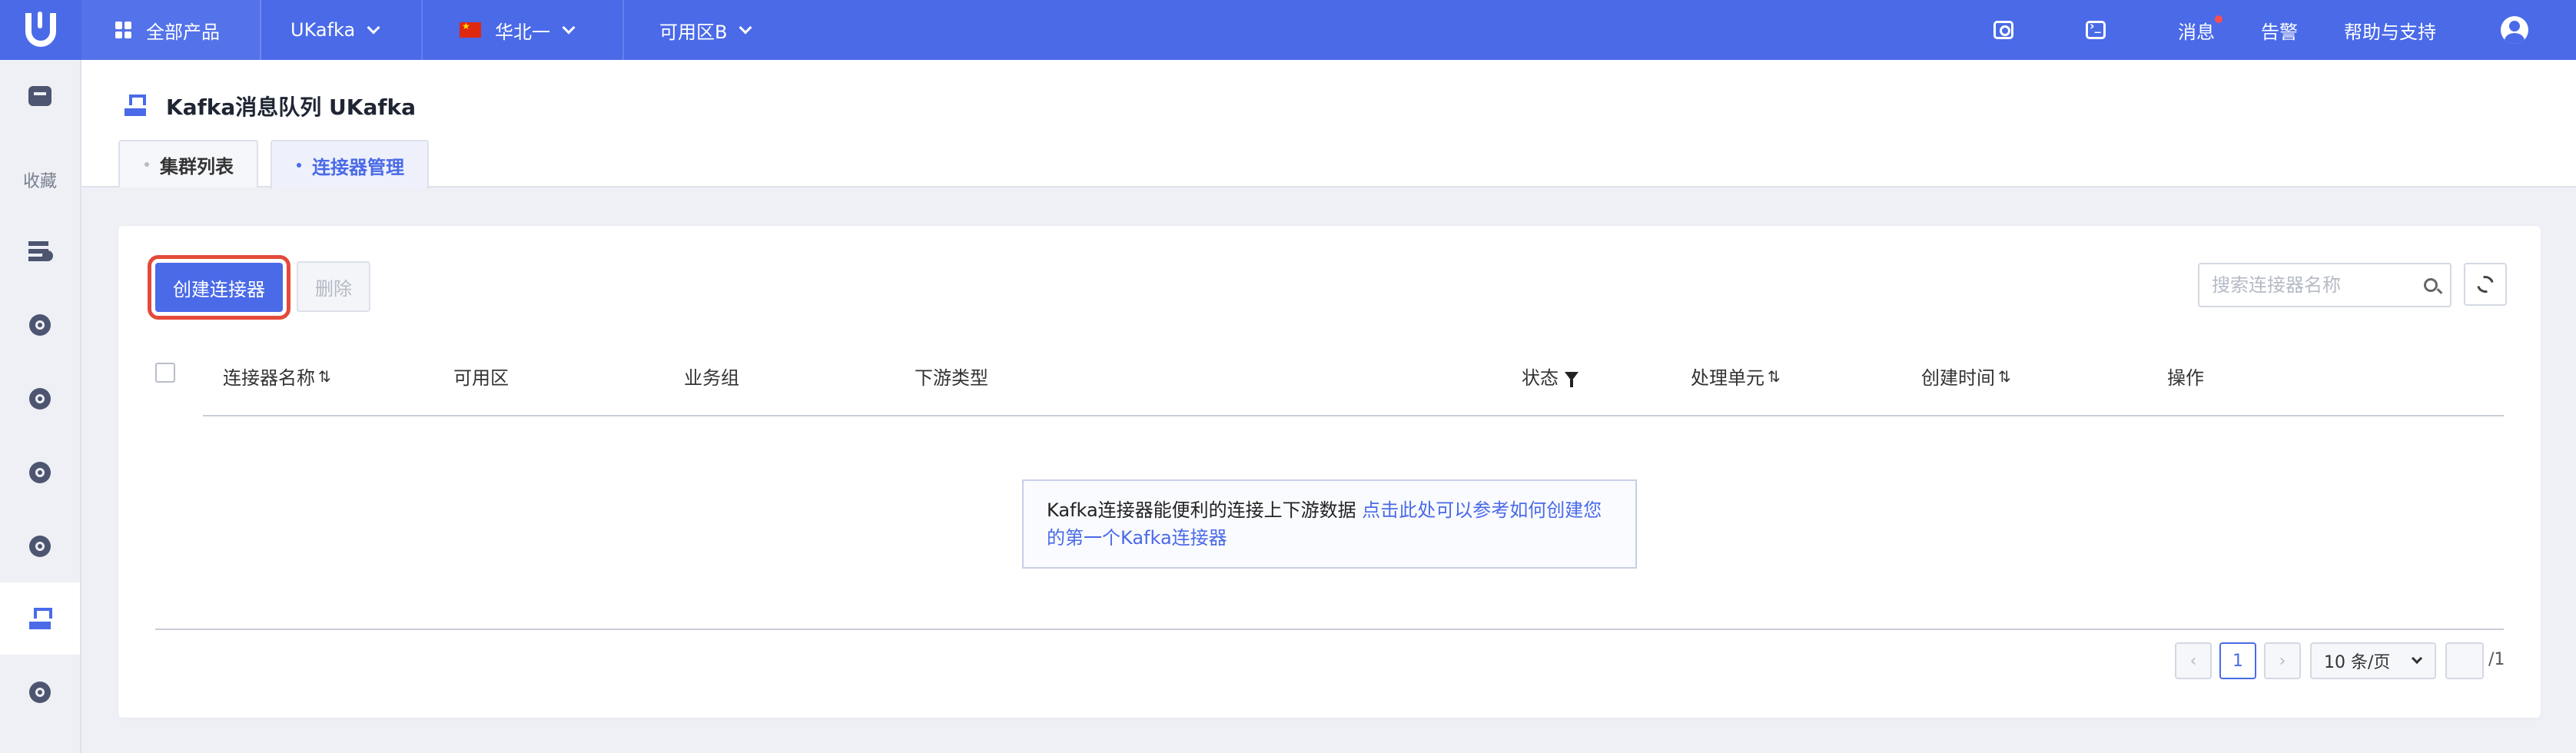 The height and width of the screenshot is (753, 2576). Describe the element at coordinates (470, 29) in the screenshot. I see `china-flag-icon` at that location.